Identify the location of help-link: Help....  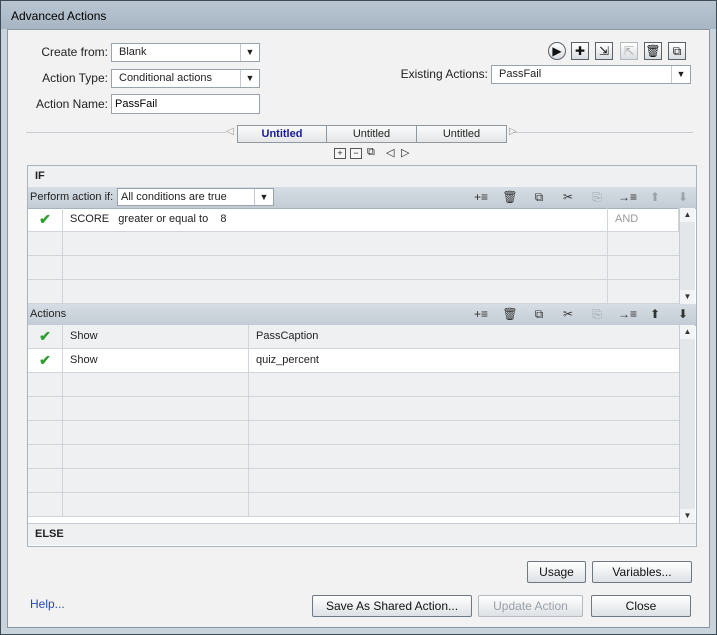
(47, 604).